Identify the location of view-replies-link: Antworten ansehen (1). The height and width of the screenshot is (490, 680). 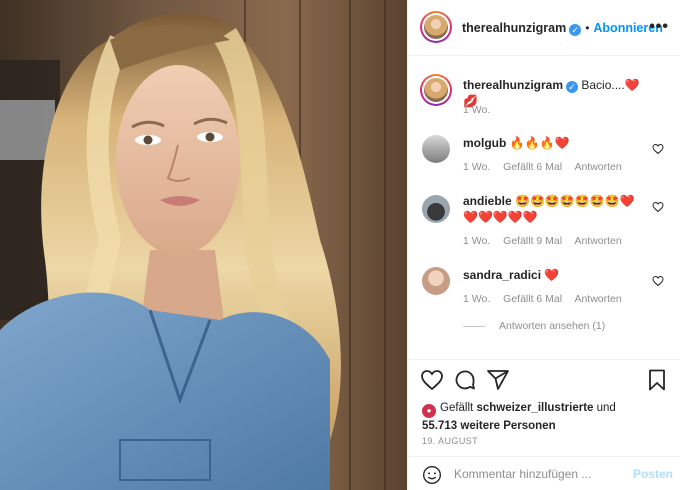
(534, 326).